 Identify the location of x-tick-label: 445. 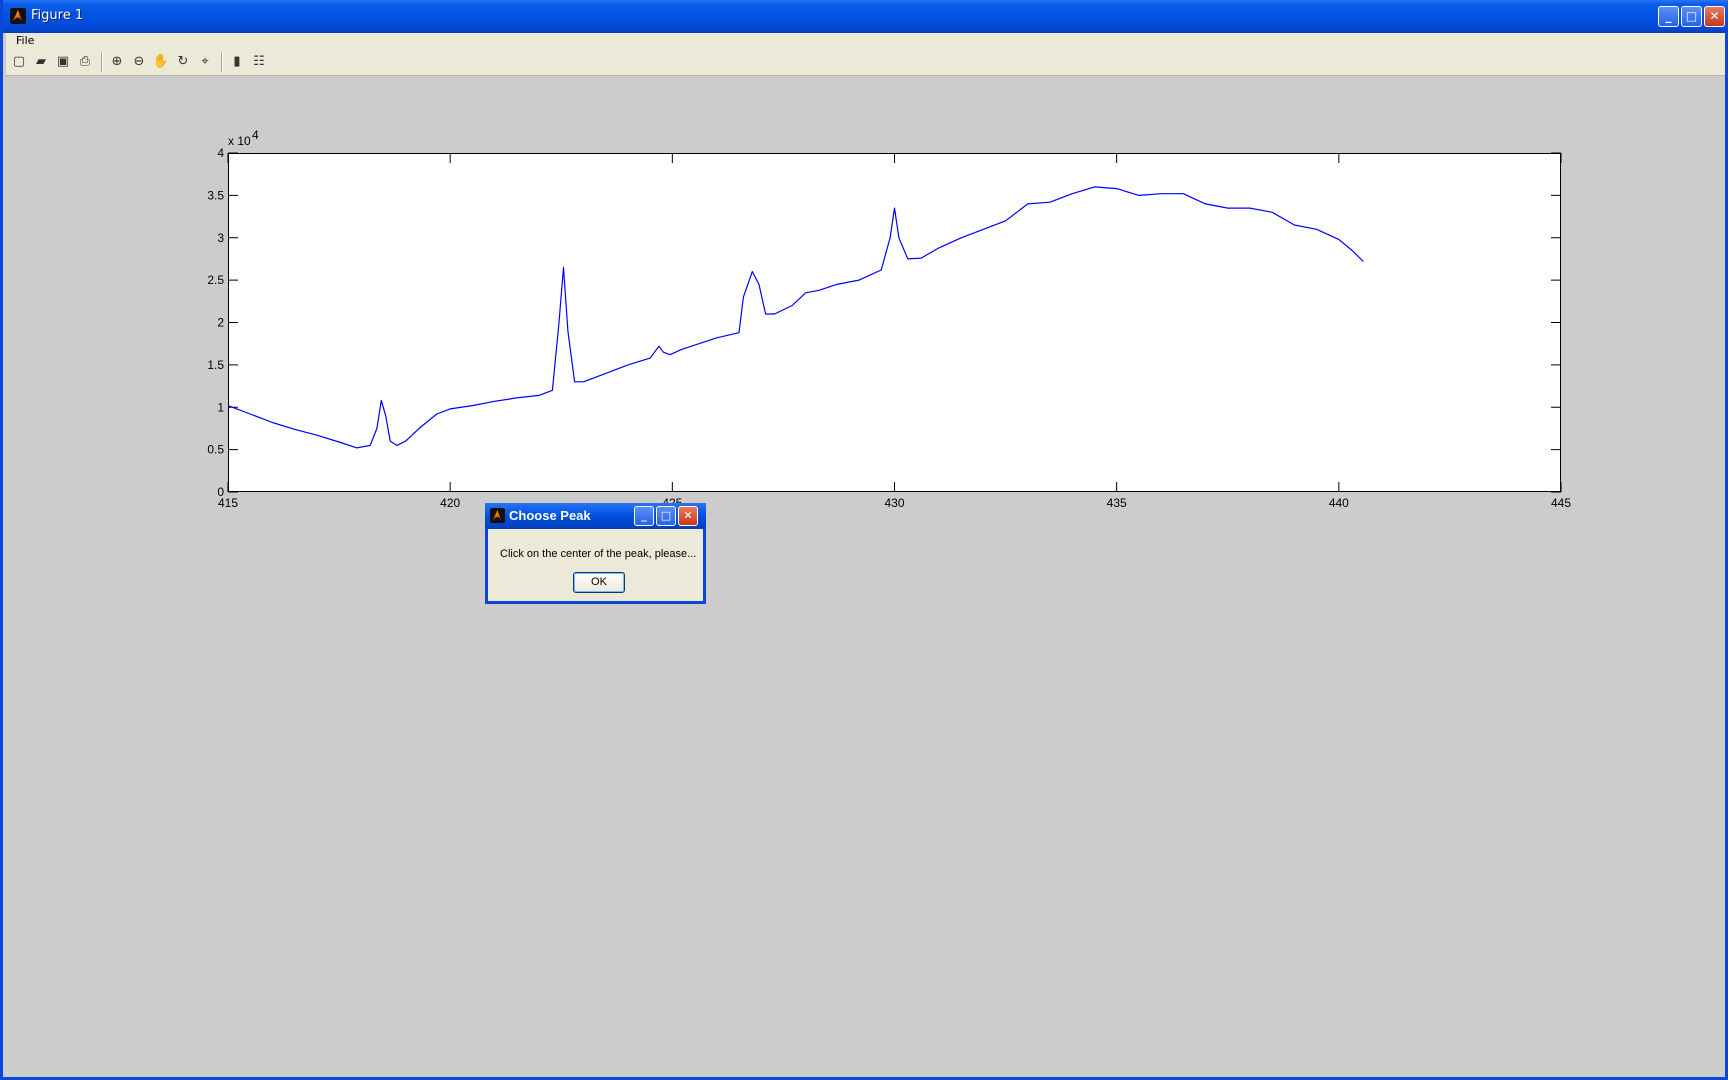
(1561, 503).